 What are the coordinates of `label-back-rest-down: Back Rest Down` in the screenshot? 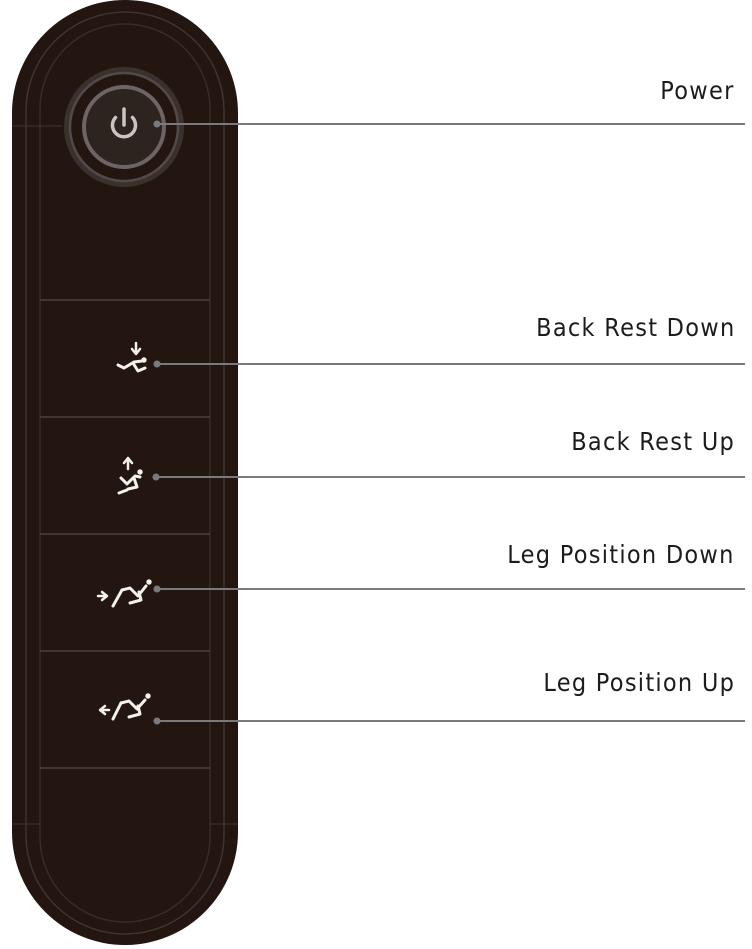 It's located at (635, 327).